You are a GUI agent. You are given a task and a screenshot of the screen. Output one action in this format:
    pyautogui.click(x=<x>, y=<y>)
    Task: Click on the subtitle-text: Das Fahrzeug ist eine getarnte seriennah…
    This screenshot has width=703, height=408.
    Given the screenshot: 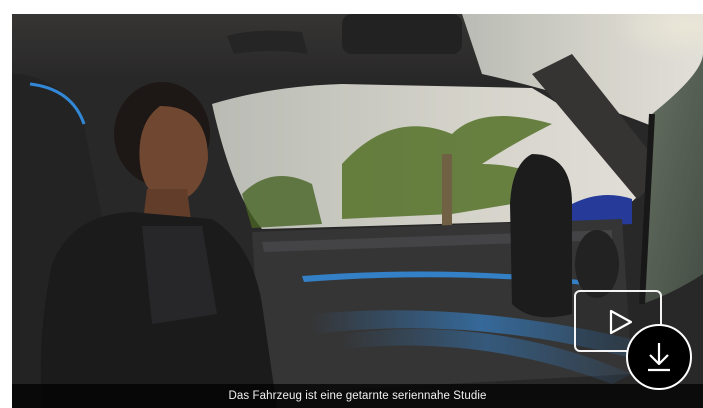 What is the action you would take?
    pyautogui.click(x=357, y=396)
    